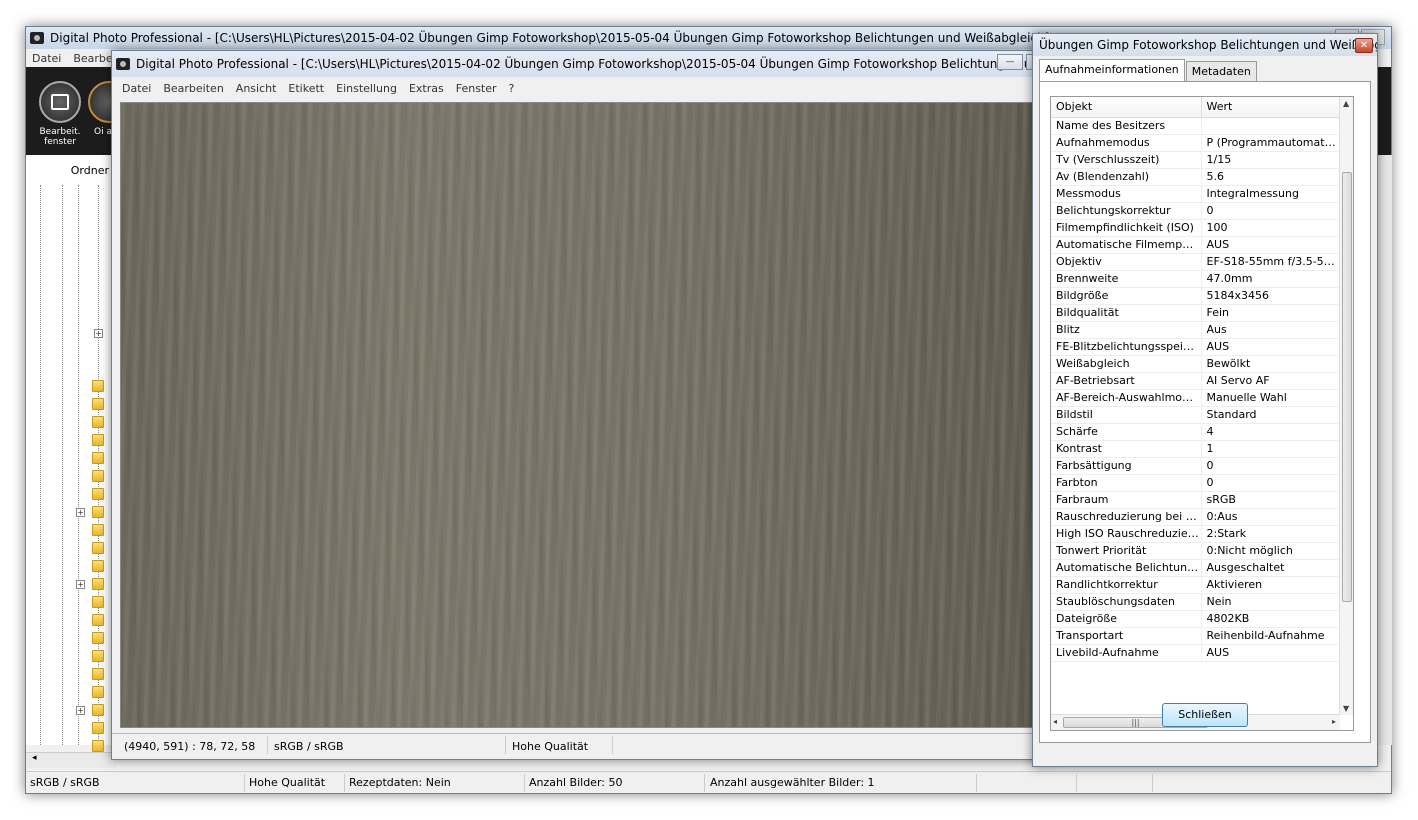  I want to click on table-row: Rauschreduzierung bei Lan... 0:Aus, so click(1195, 517).